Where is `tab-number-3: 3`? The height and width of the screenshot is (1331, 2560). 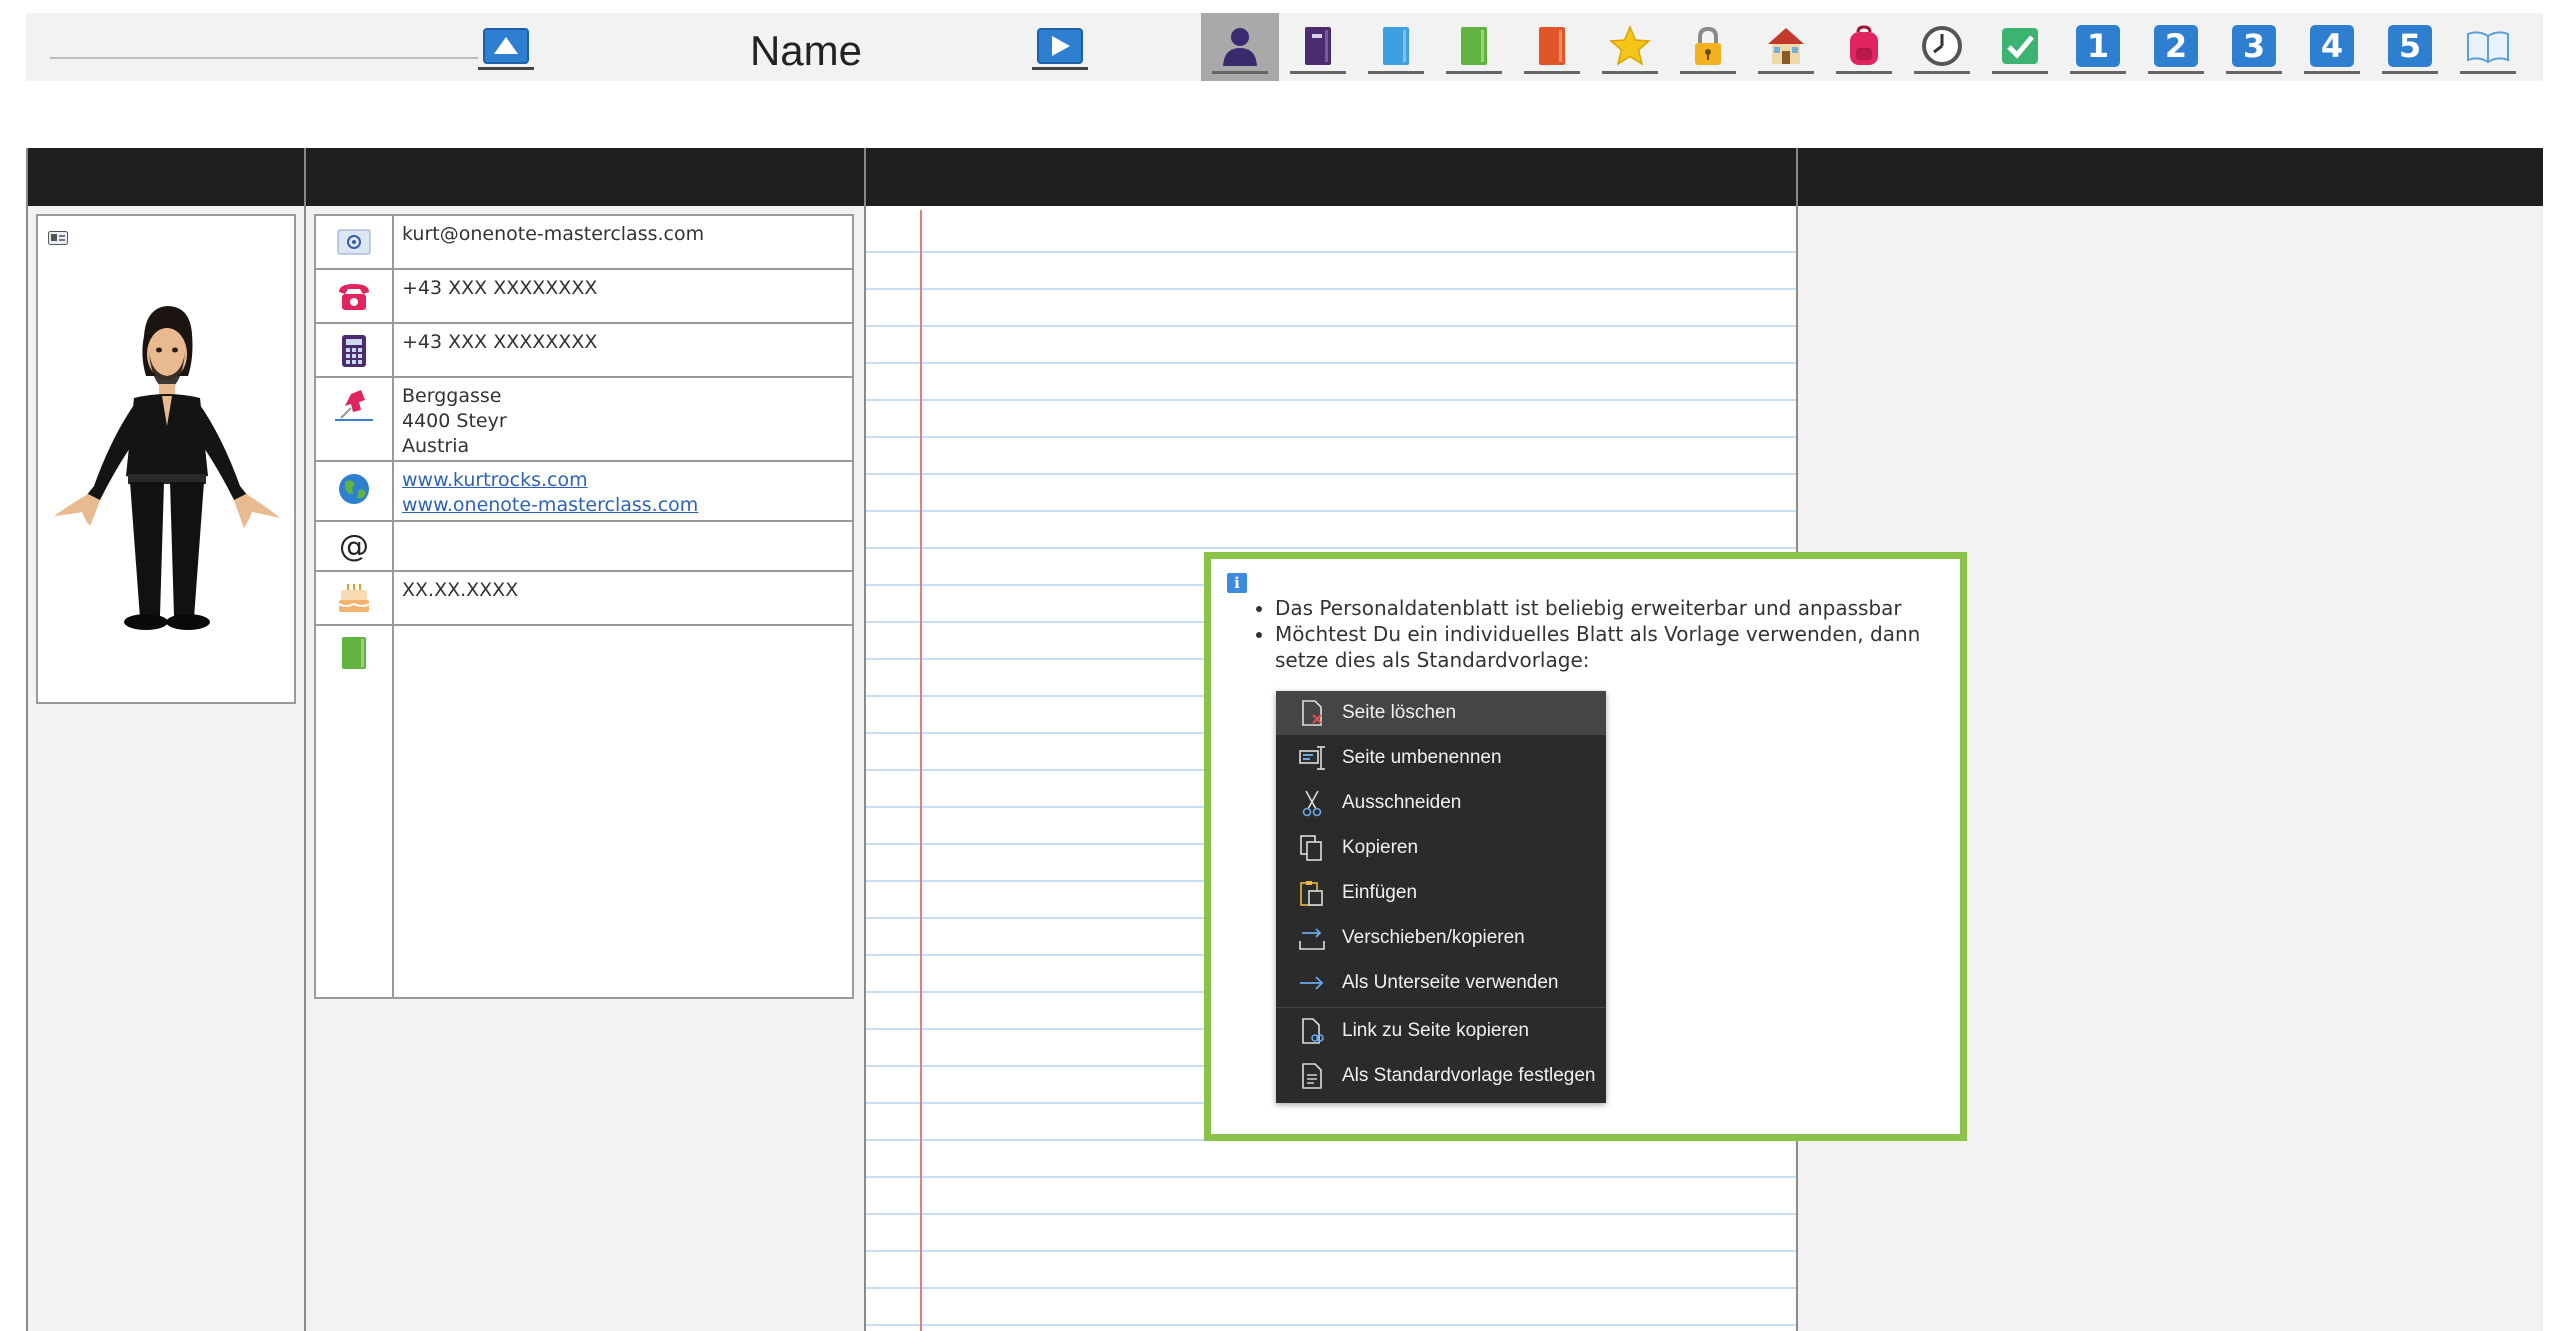 tab-number-3: 3 is located at coordinates (2254, 47).